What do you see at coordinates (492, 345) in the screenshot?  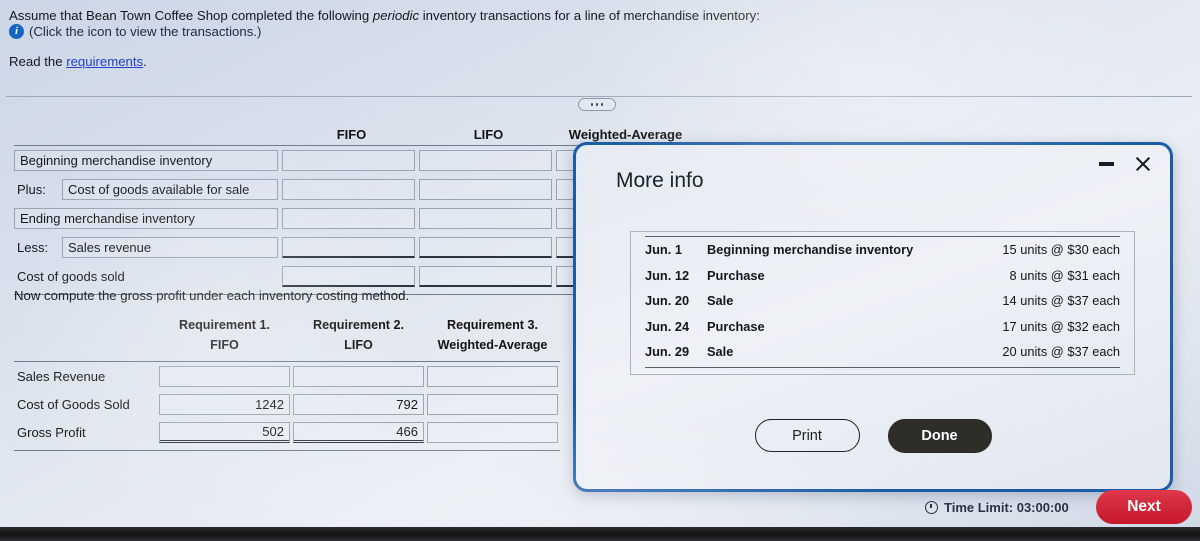 I see `gp-header-weighted-average: Weighted-Average` at bounding box center [492, 345].